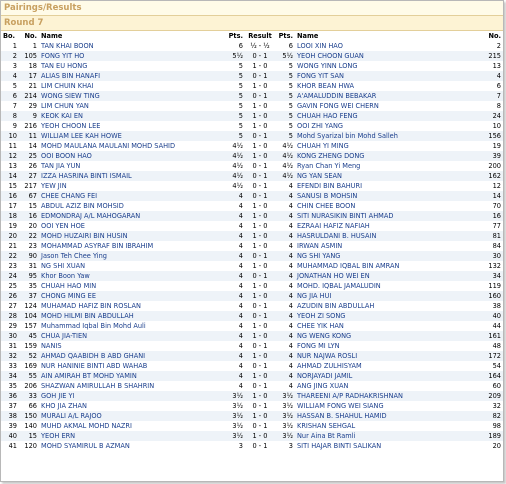  I want to click on white-name: MOHD MAULANA MAULANI MOHD SAHID, so click(132, 146).